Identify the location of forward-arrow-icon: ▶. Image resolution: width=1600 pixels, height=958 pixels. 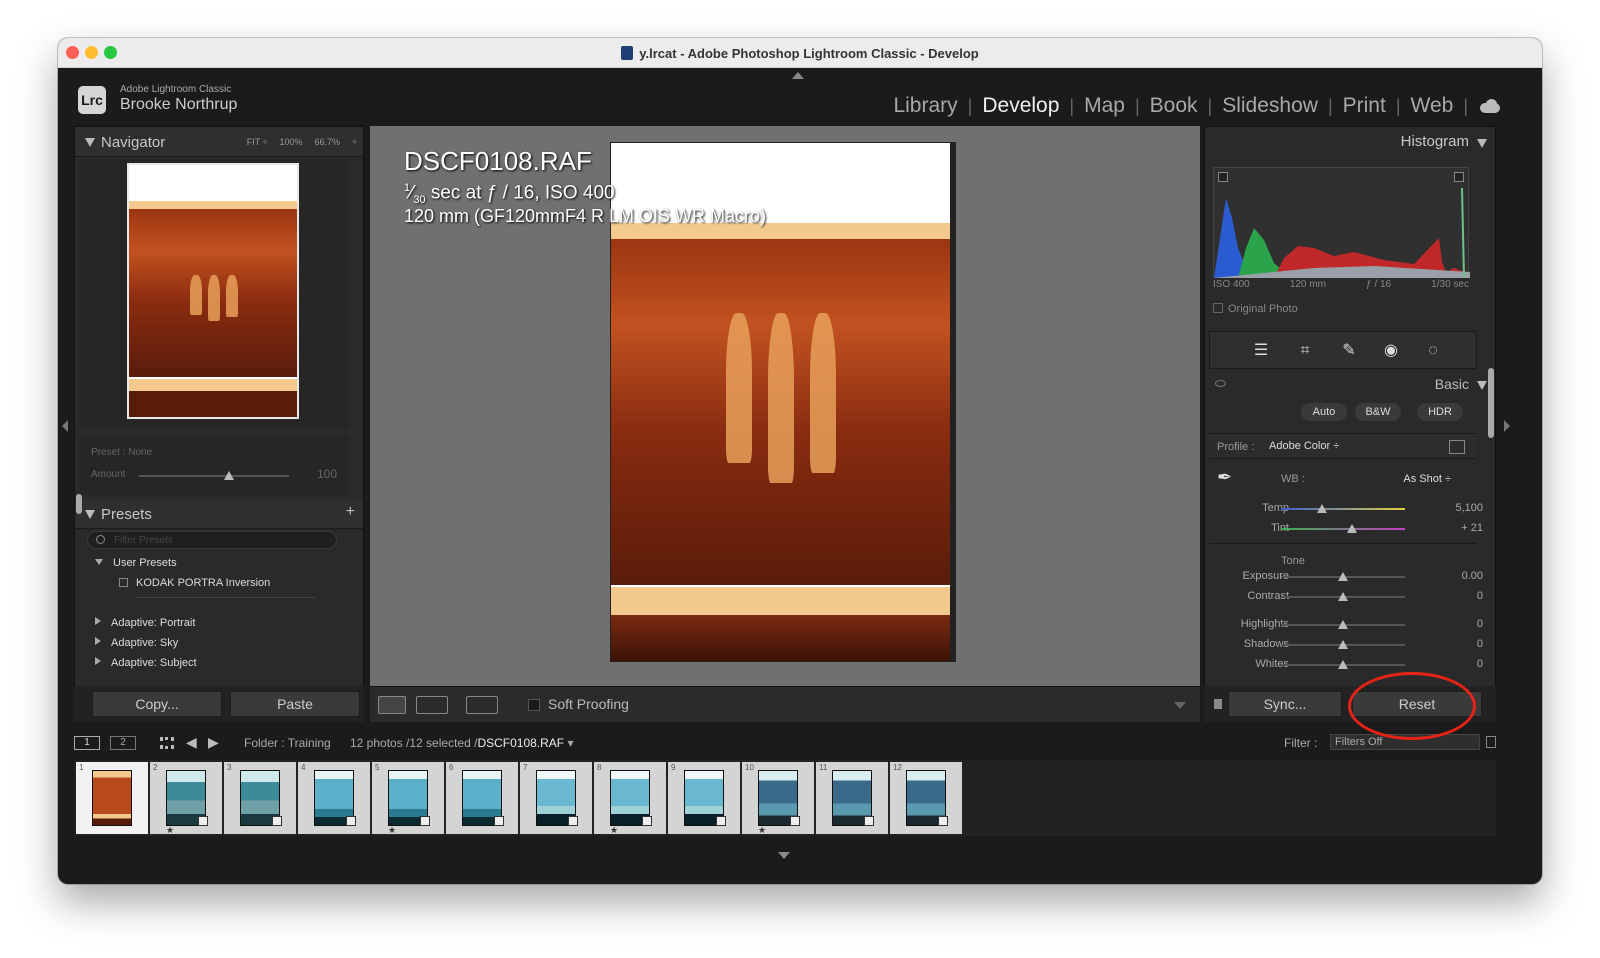
(213, 742).